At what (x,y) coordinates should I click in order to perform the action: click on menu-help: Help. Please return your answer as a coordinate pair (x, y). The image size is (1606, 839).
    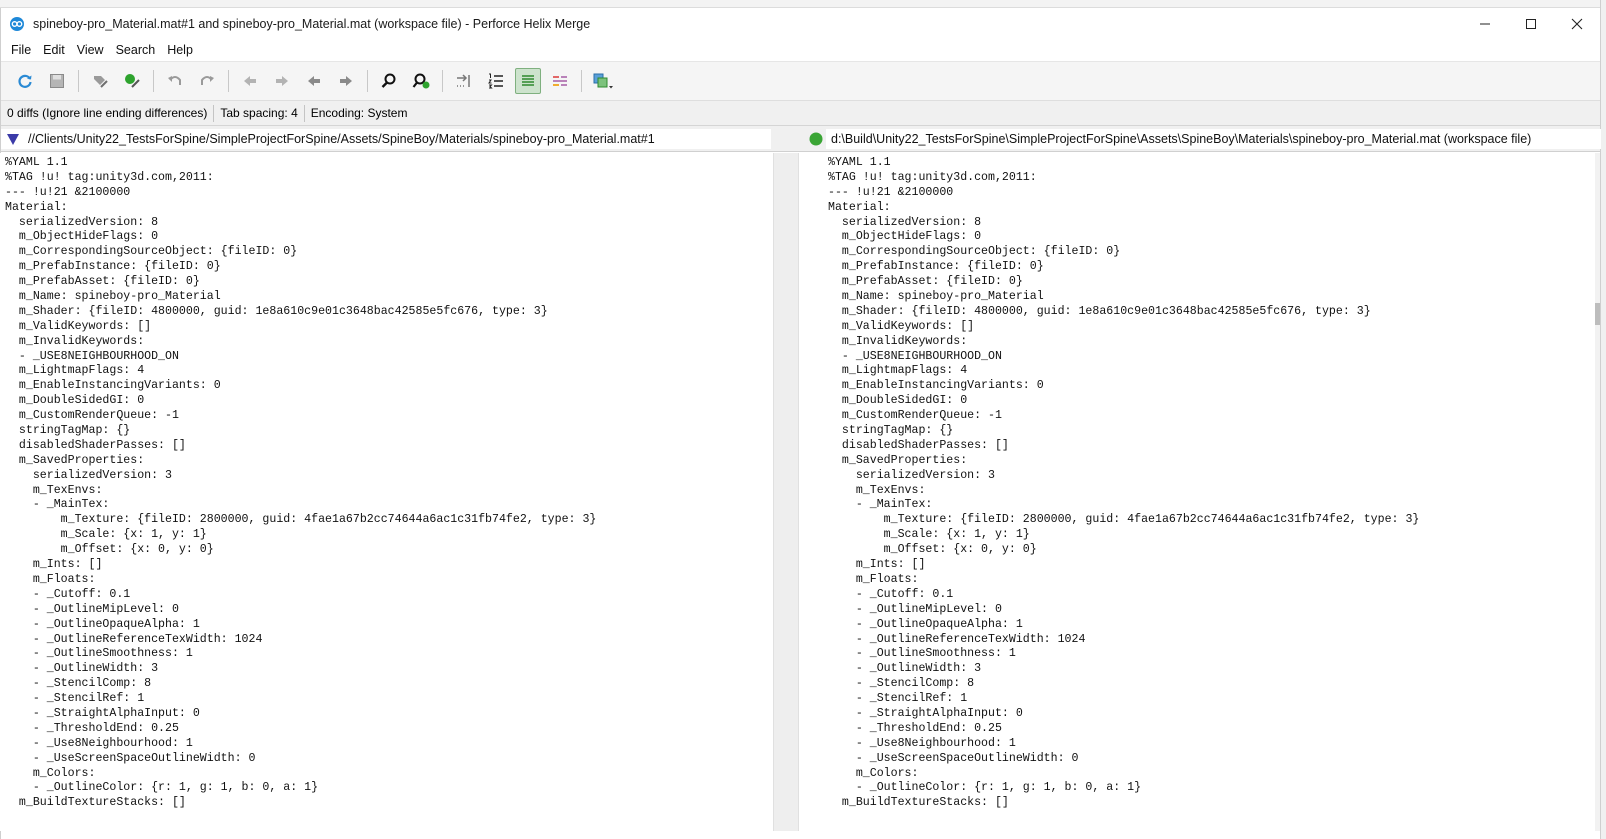
    Looking at the image, I should click on (180, 50).